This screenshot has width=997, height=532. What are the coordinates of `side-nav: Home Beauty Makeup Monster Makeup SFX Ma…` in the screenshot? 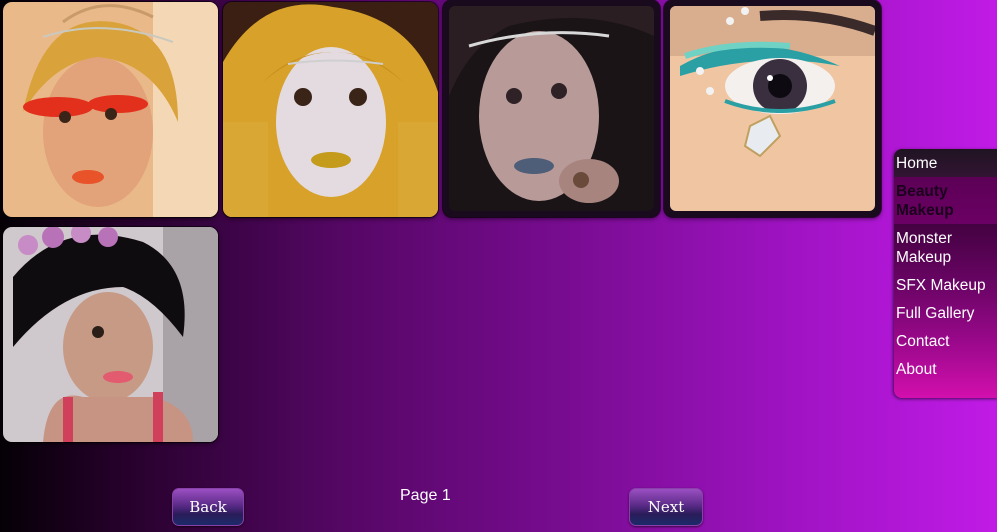 It's located at (945, 273).